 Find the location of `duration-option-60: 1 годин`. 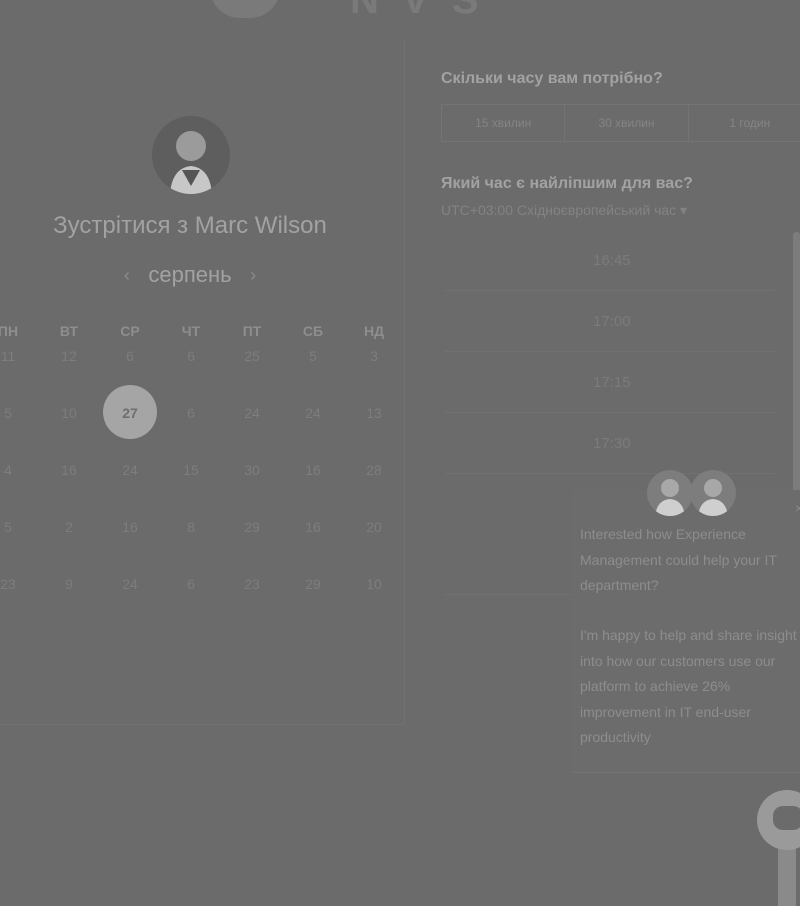

duration-option-60: 1 годин is located at coordinates (744, 123).